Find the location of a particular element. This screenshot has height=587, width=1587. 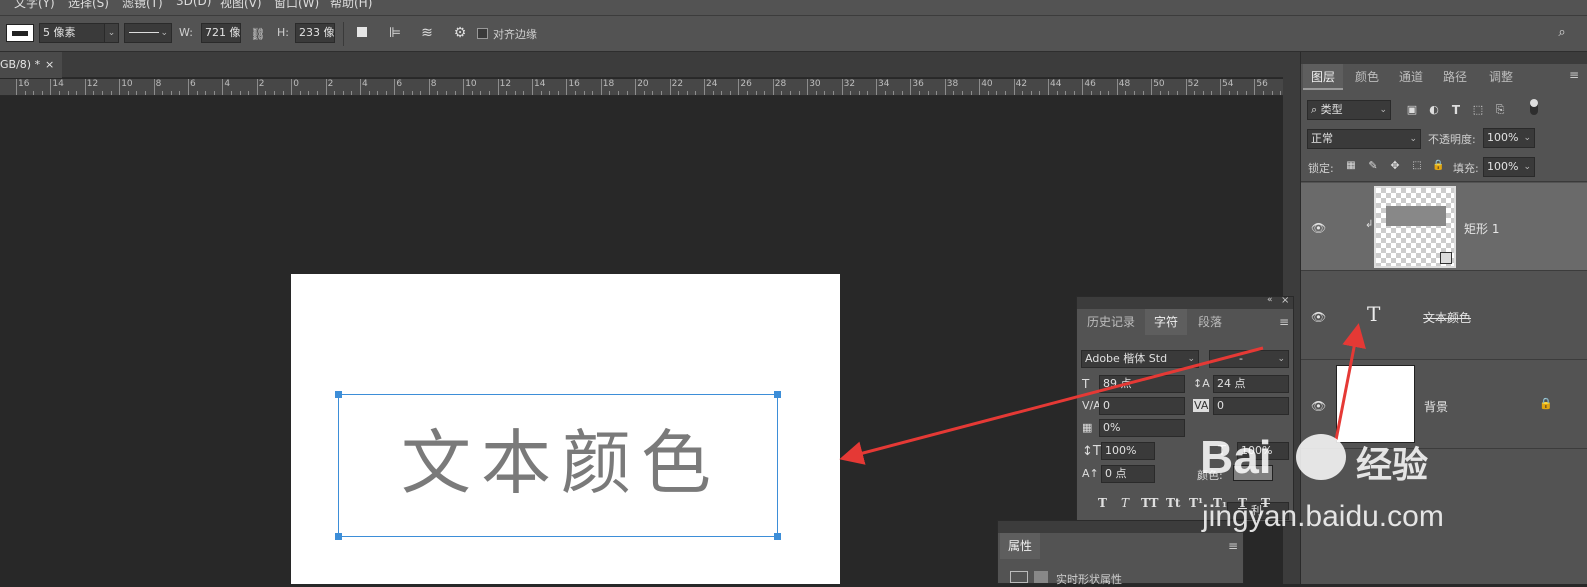

watermark-url: jingyan.baidu.com is located at coordinates (1323, 516).